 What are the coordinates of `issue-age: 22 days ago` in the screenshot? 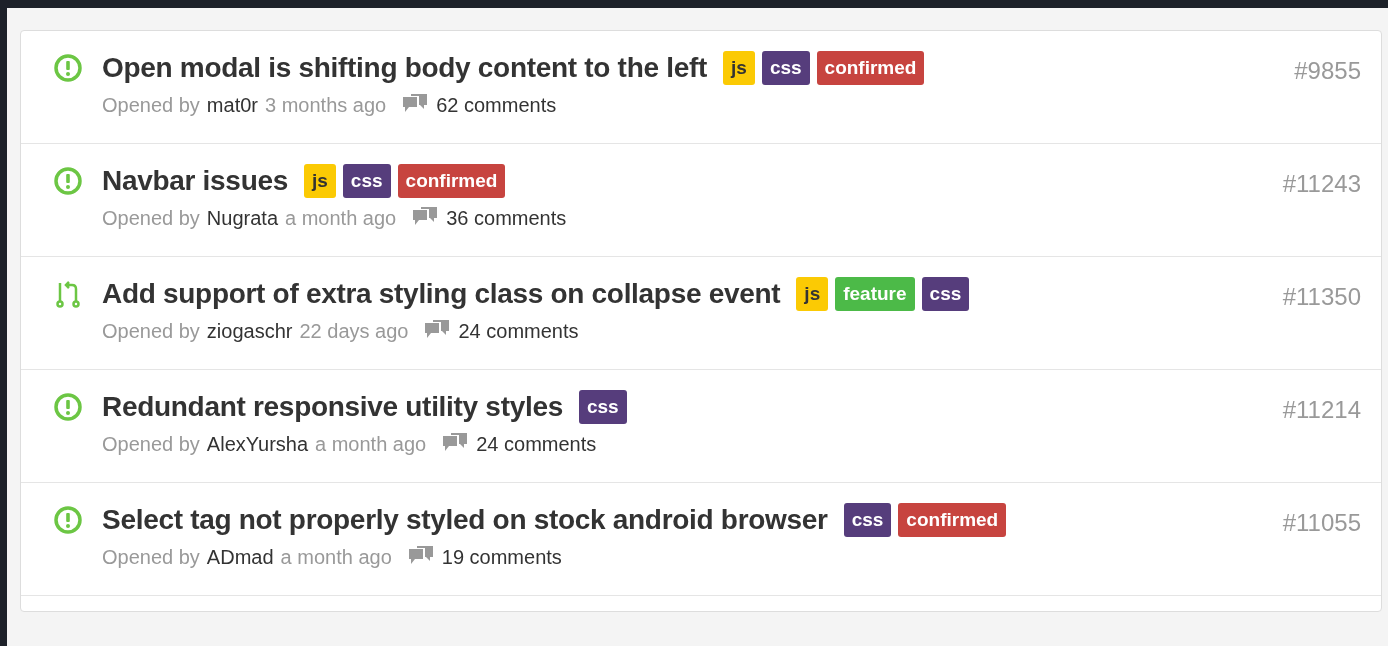 It's located at (354, 331).